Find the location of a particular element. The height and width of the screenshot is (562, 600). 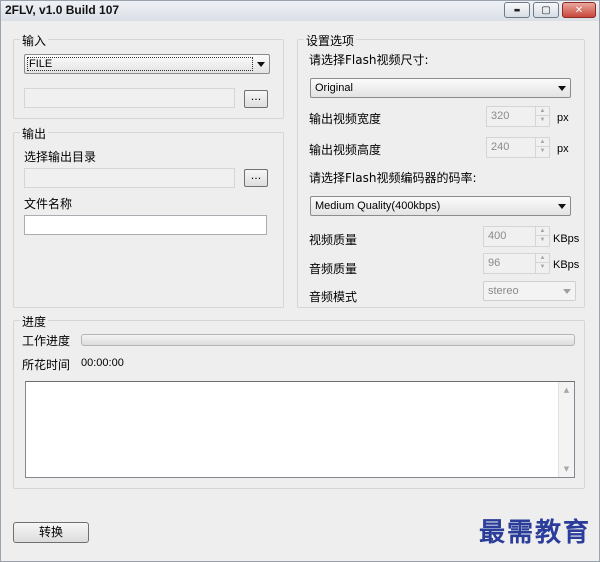

elapsed-time-value: 00:00:00 is located at coordinates (102, 363).